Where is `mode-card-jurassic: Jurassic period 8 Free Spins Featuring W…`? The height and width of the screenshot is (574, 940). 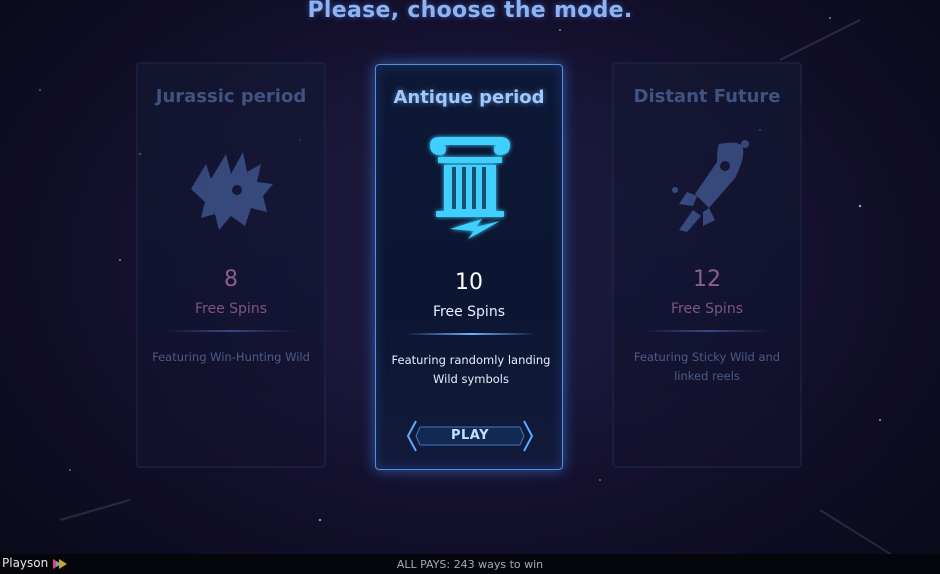 mode-card-jurassic: Jurassic period 8 Free Spins Featuring W… is located at coordinates (231, 265).